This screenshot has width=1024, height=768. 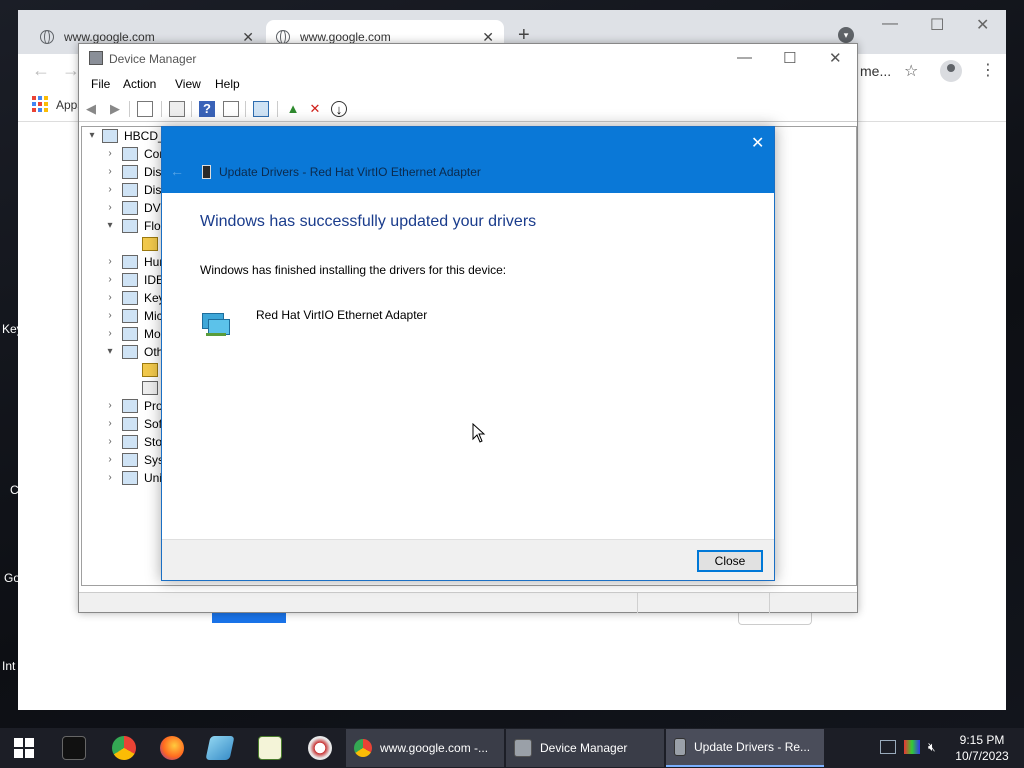 What do you see at coordinates (100, 84) in the screenshot?
I see `menu-file: File` at bounding box center [100, 84].